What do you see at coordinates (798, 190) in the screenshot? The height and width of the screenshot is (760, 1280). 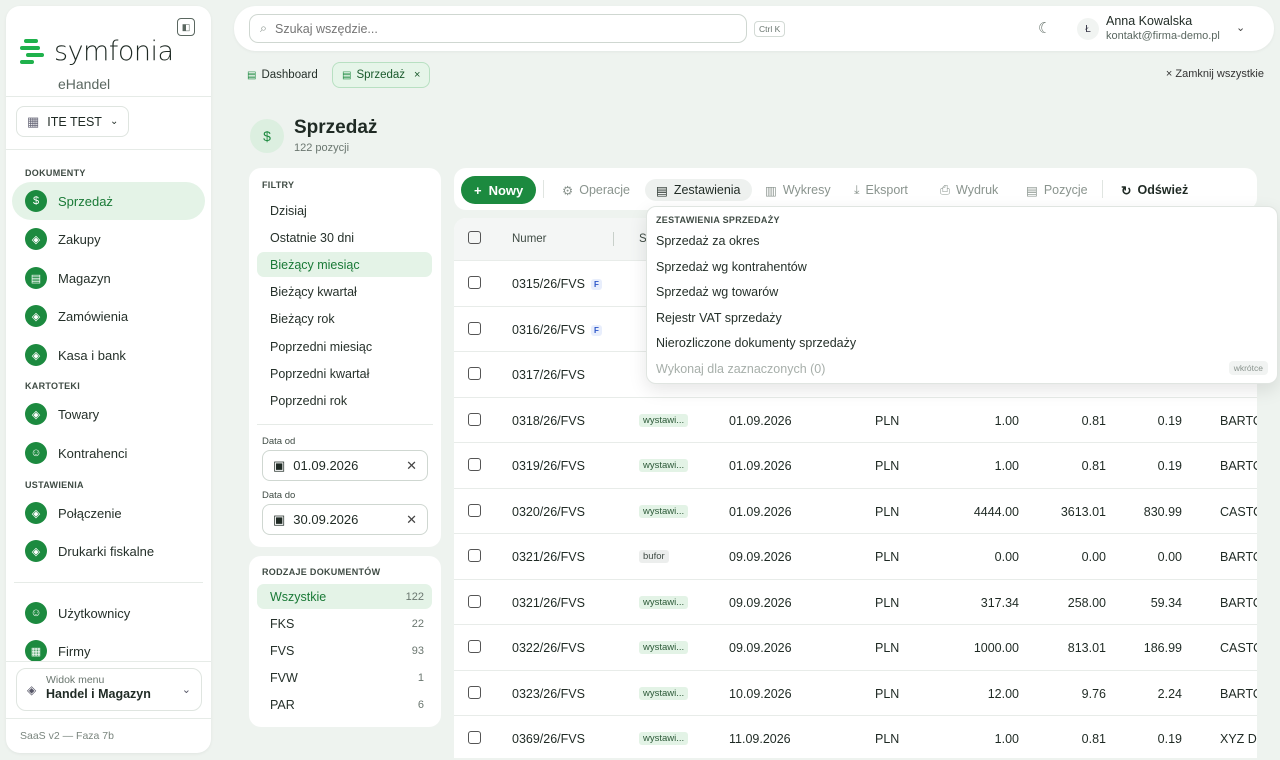 I see `charts-button: ▥ Wykresy` at bounding box center [798, 190].